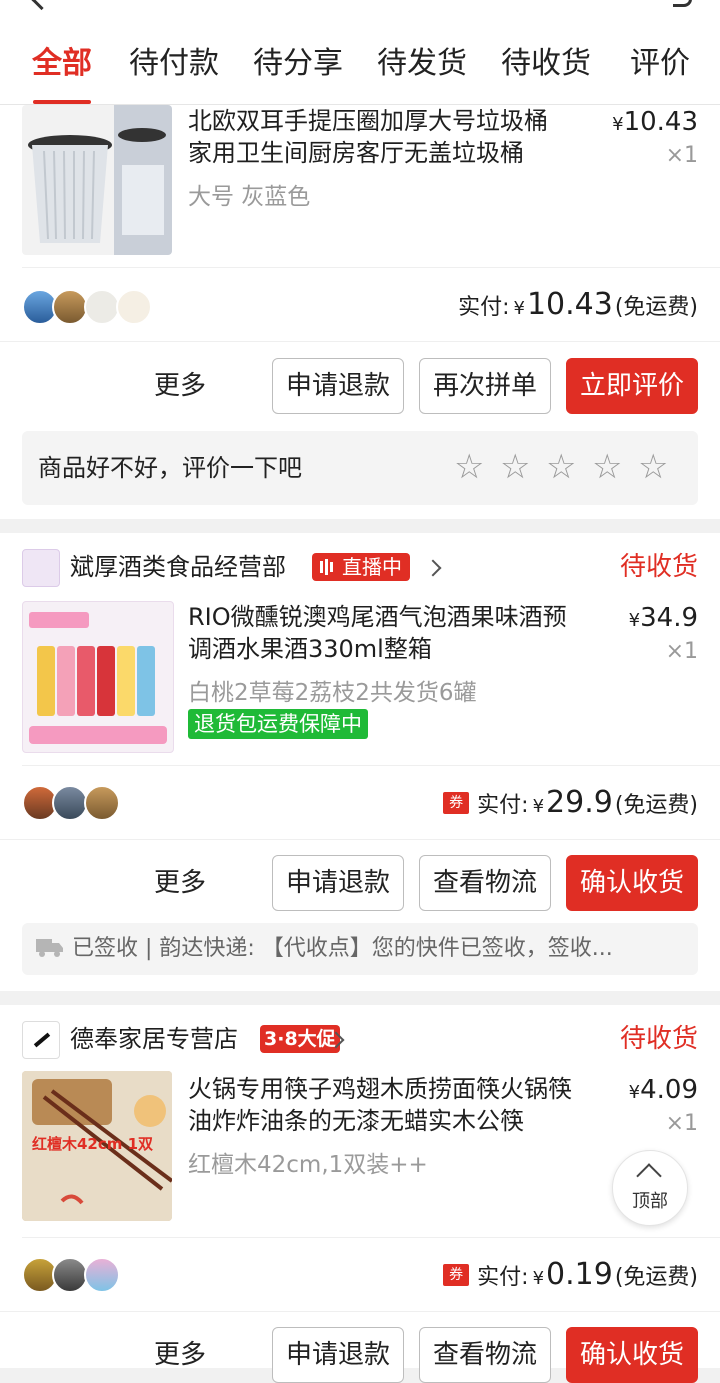 This screenshot has width=720, height=1383. Describe the element at coordinates (308, 1165) in the screenshot. I see `product-spec: 红檀木42cm,1双装++` at that location.